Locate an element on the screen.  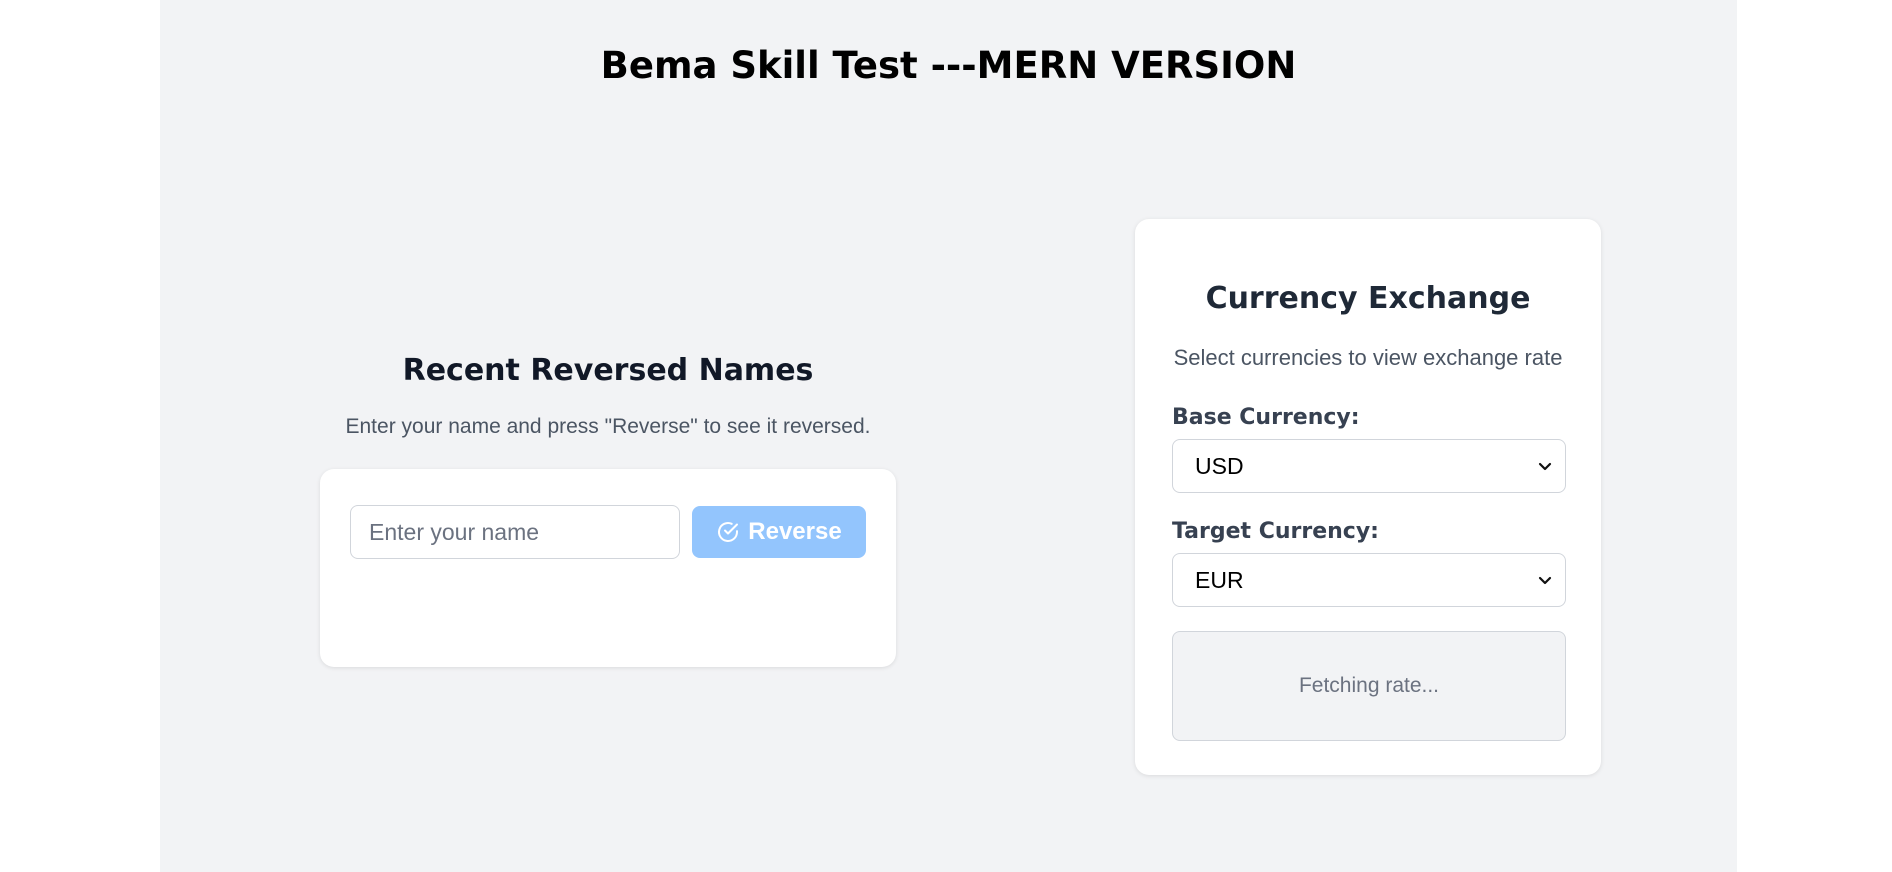
target-currency-value: EUR is located at coordinates (1219, 579).